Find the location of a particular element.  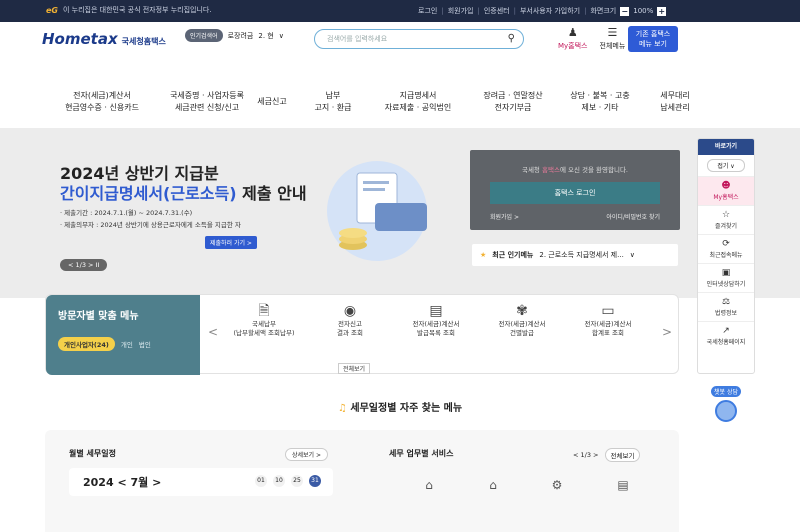

popular-pill: 인기검색어 is located at coordinates (204, 35).